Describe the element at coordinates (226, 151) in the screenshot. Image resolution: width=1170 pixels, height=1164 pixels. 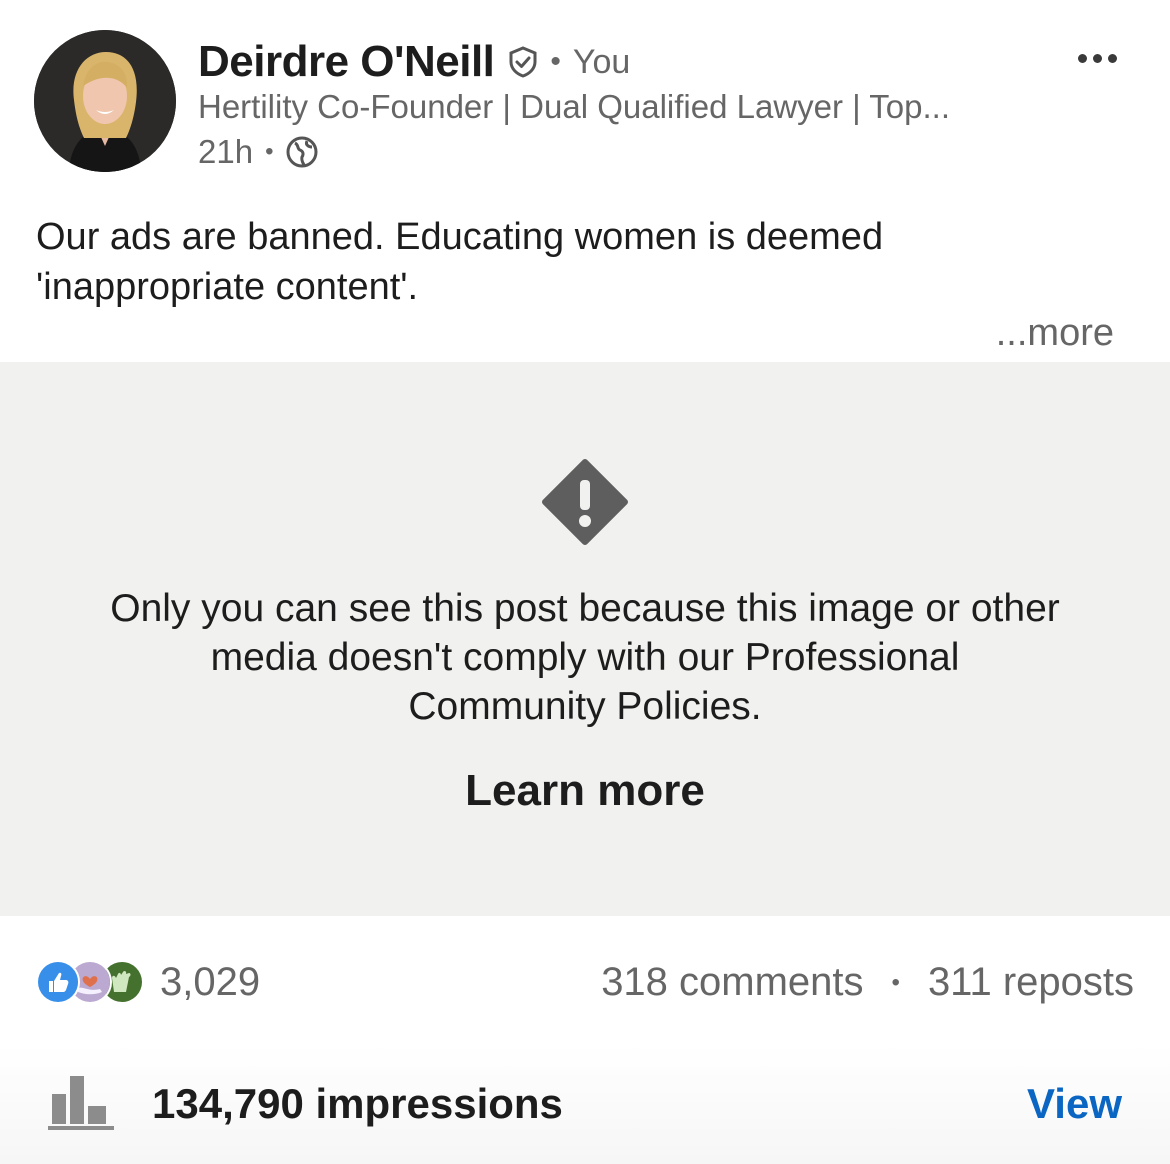
I see `post-time: 21h` at that location.